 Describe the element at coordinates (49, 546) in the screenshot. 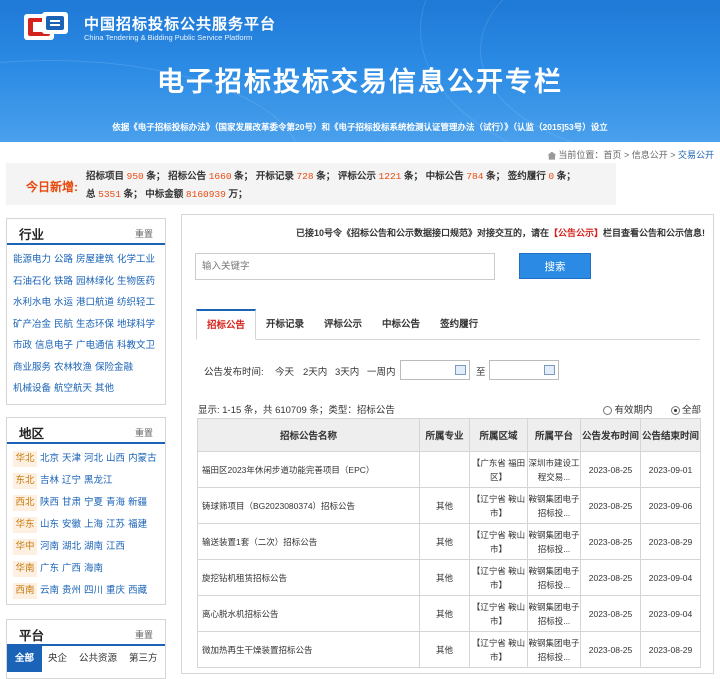

I see `region-city-link: 河南` at that location.